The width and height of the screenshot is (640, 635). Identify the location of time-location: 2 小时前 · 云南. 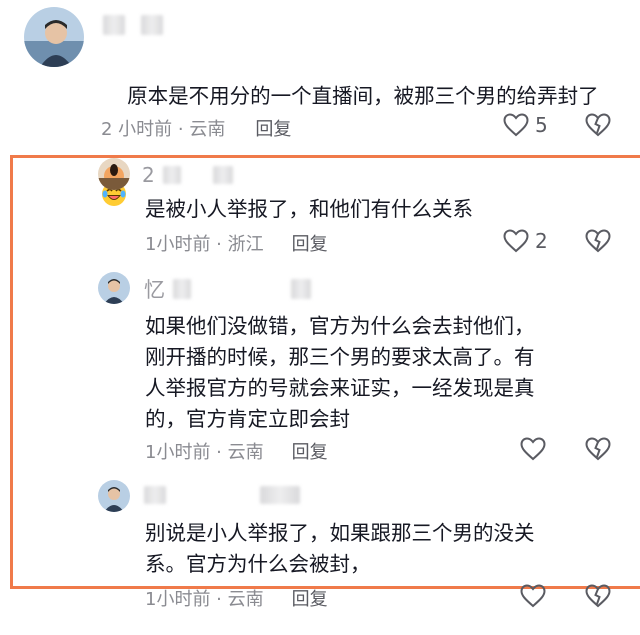
(163, 129).